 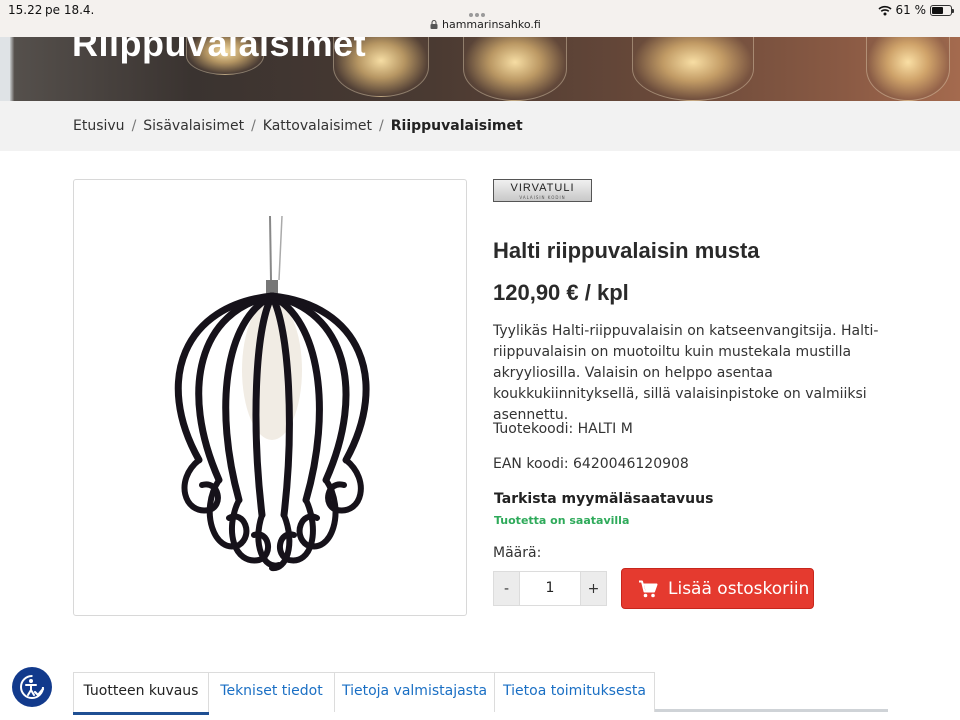 I want to click on accessibility-button, so click(x=32, y=687).